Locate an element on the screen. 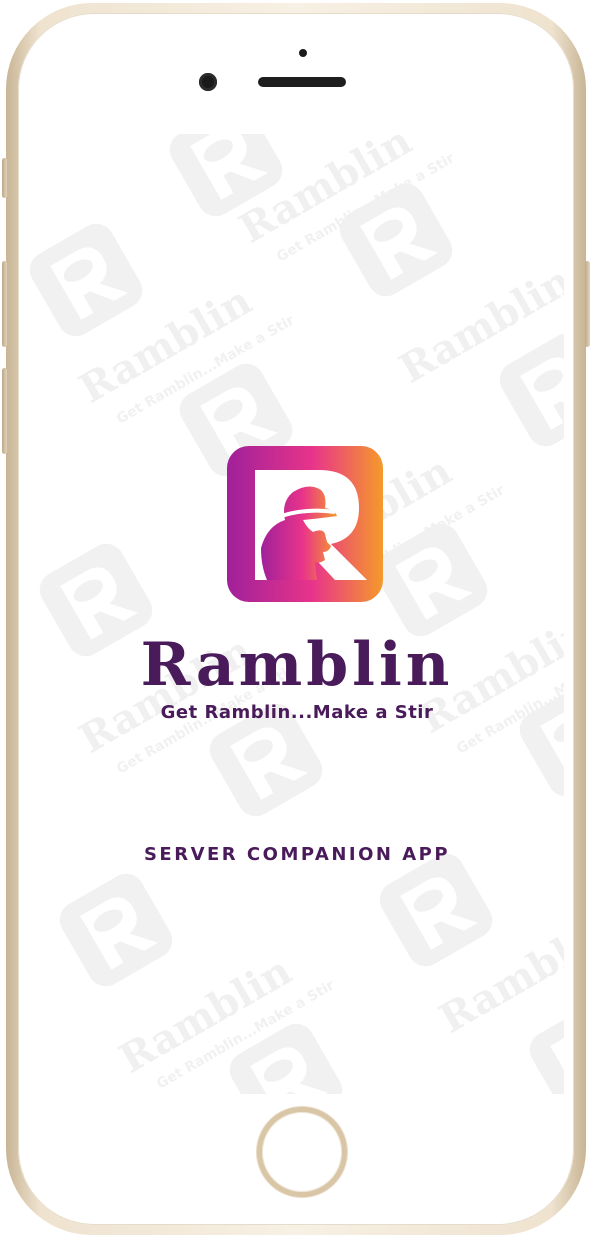 The height and width of the screenshot is (1240, 592). app-tagline: Get Ramblin...Make a Stir is located at coordinates (297, 712).